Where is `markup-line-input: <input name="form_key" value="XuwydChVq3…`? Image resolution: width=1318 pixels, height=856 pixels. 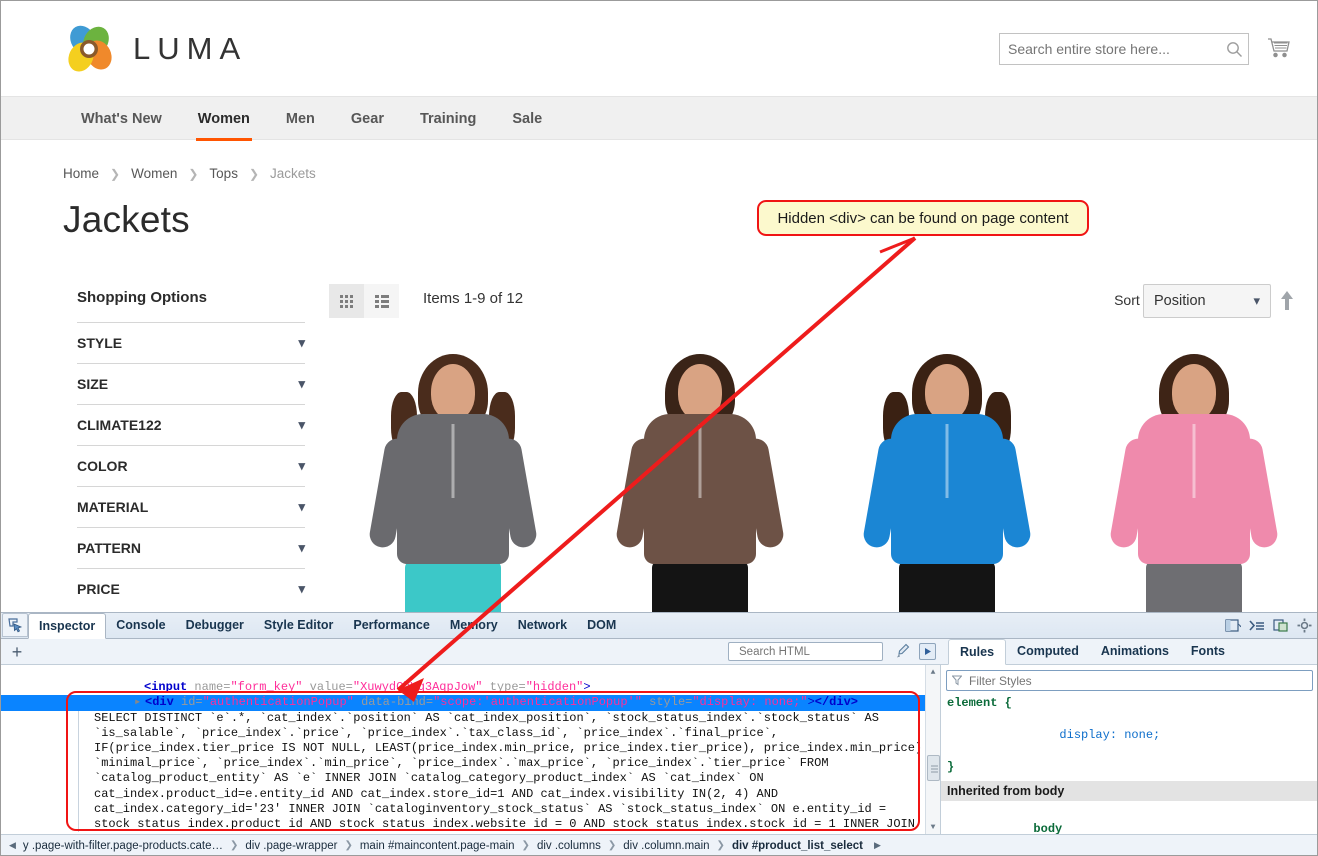
markup-line-input: <input name="form_key" value="XuwydChVq3… is located at coordinates (470, 679).